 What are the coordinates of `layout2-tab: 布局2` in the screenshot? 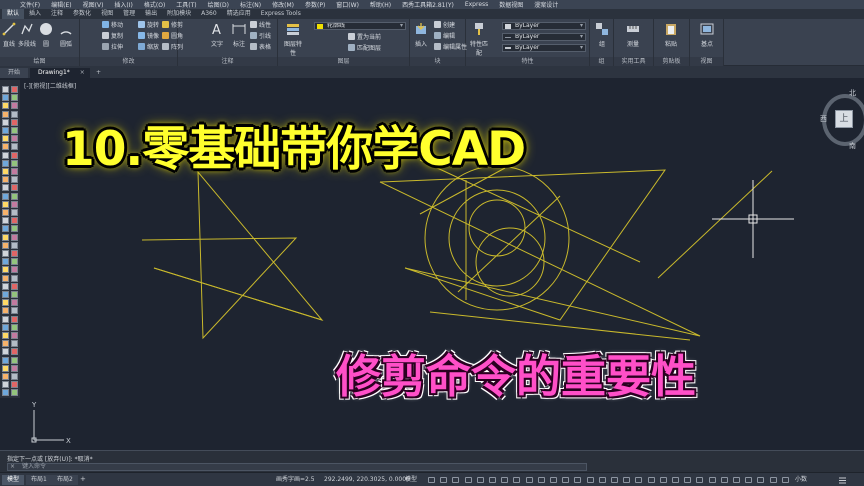 It's located at (65, 480).